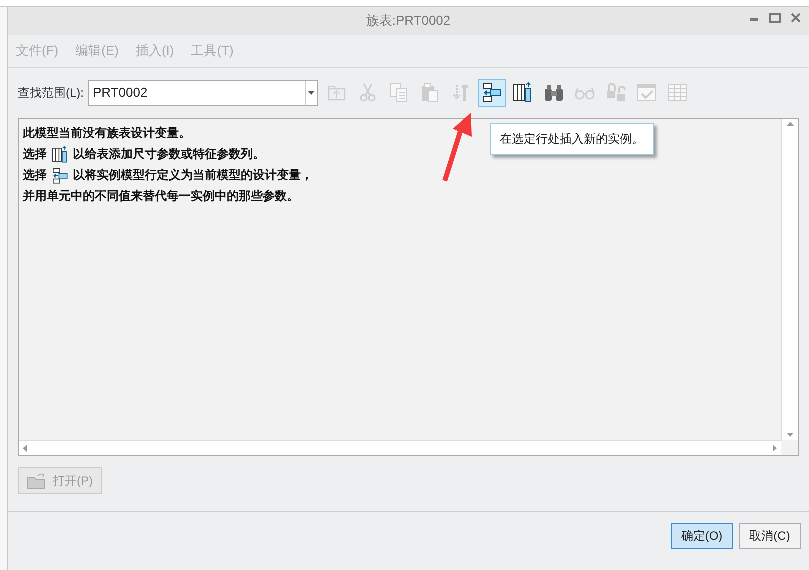  What do you see at coordinates (678, 93) in the screenshot?
I see `table-icon` at bounding box center [678, 93].